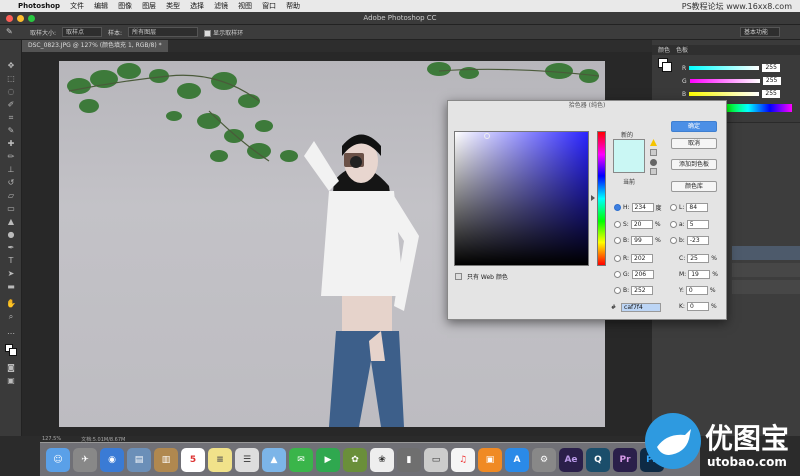 This screenshot has width=800, height=476. What do you see at coordinates (617, 258) in the screenshot?
I see `r-radio` at bounding box center [617, 258].